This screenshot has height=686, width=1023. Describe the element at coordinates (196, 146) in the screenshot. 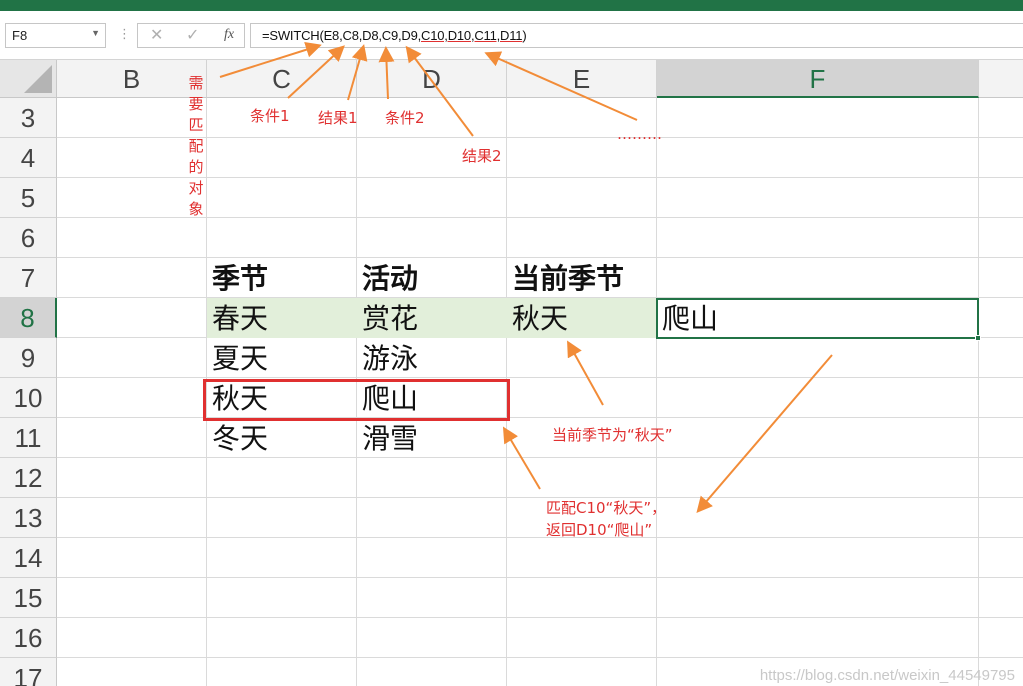

I see `annotation-match-object: 需要匹配的对象` at that location.